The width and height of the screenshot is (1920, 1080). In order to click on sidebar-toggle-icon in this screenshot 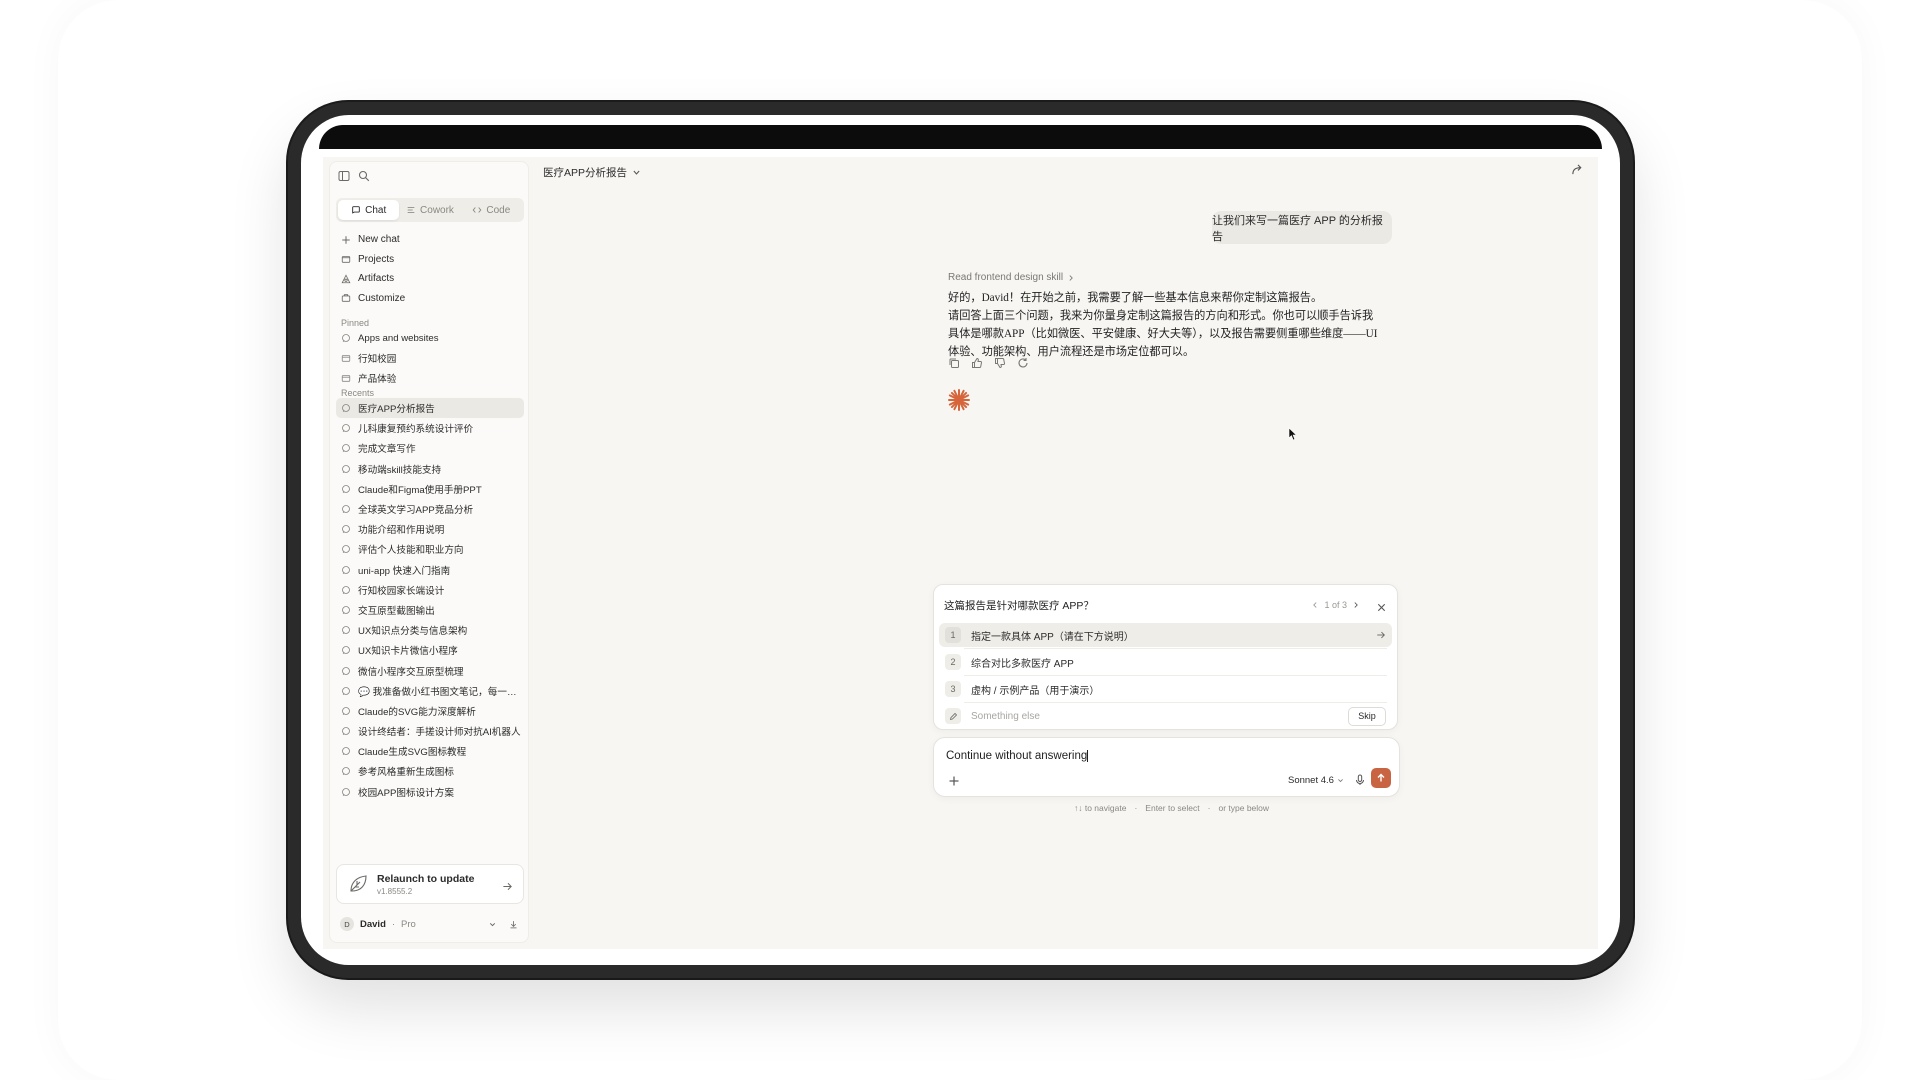, I will do `click(344, 176)`.